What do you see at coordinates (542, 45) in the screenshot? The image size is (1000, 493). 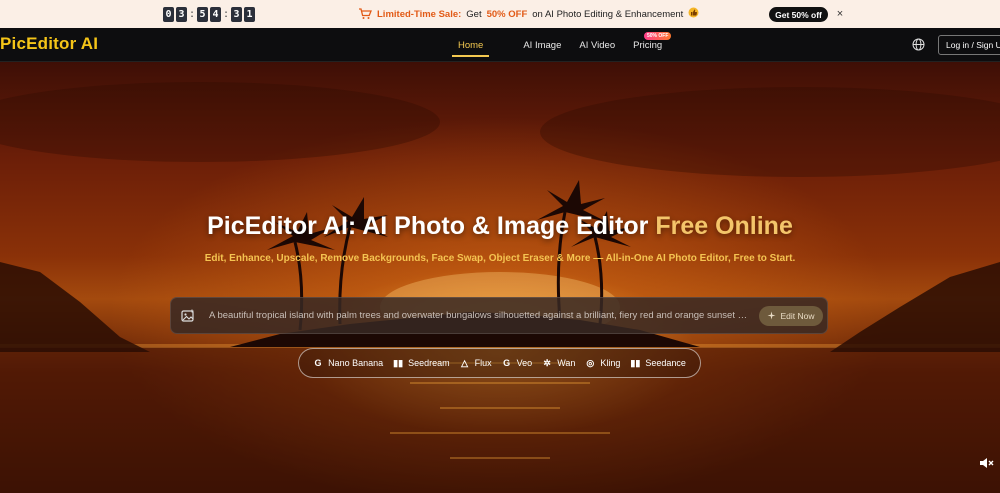 I see `nav-ai-image: AI Image` at bounding box center [542, 45].